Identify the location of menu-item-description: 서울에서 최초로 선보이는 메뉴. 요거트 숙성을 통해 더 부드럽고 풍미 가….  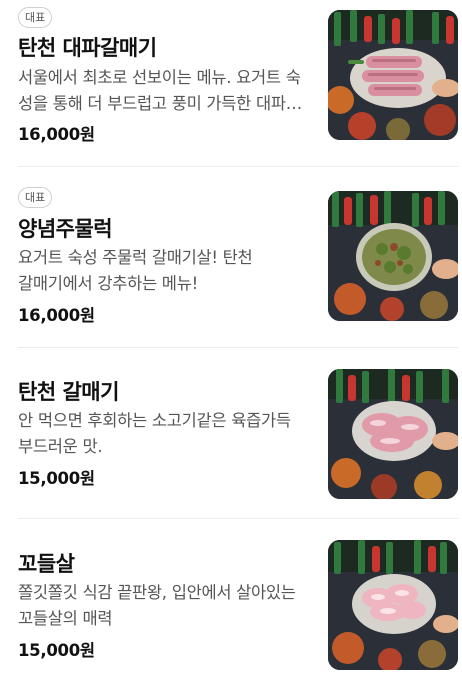
(159, 90).